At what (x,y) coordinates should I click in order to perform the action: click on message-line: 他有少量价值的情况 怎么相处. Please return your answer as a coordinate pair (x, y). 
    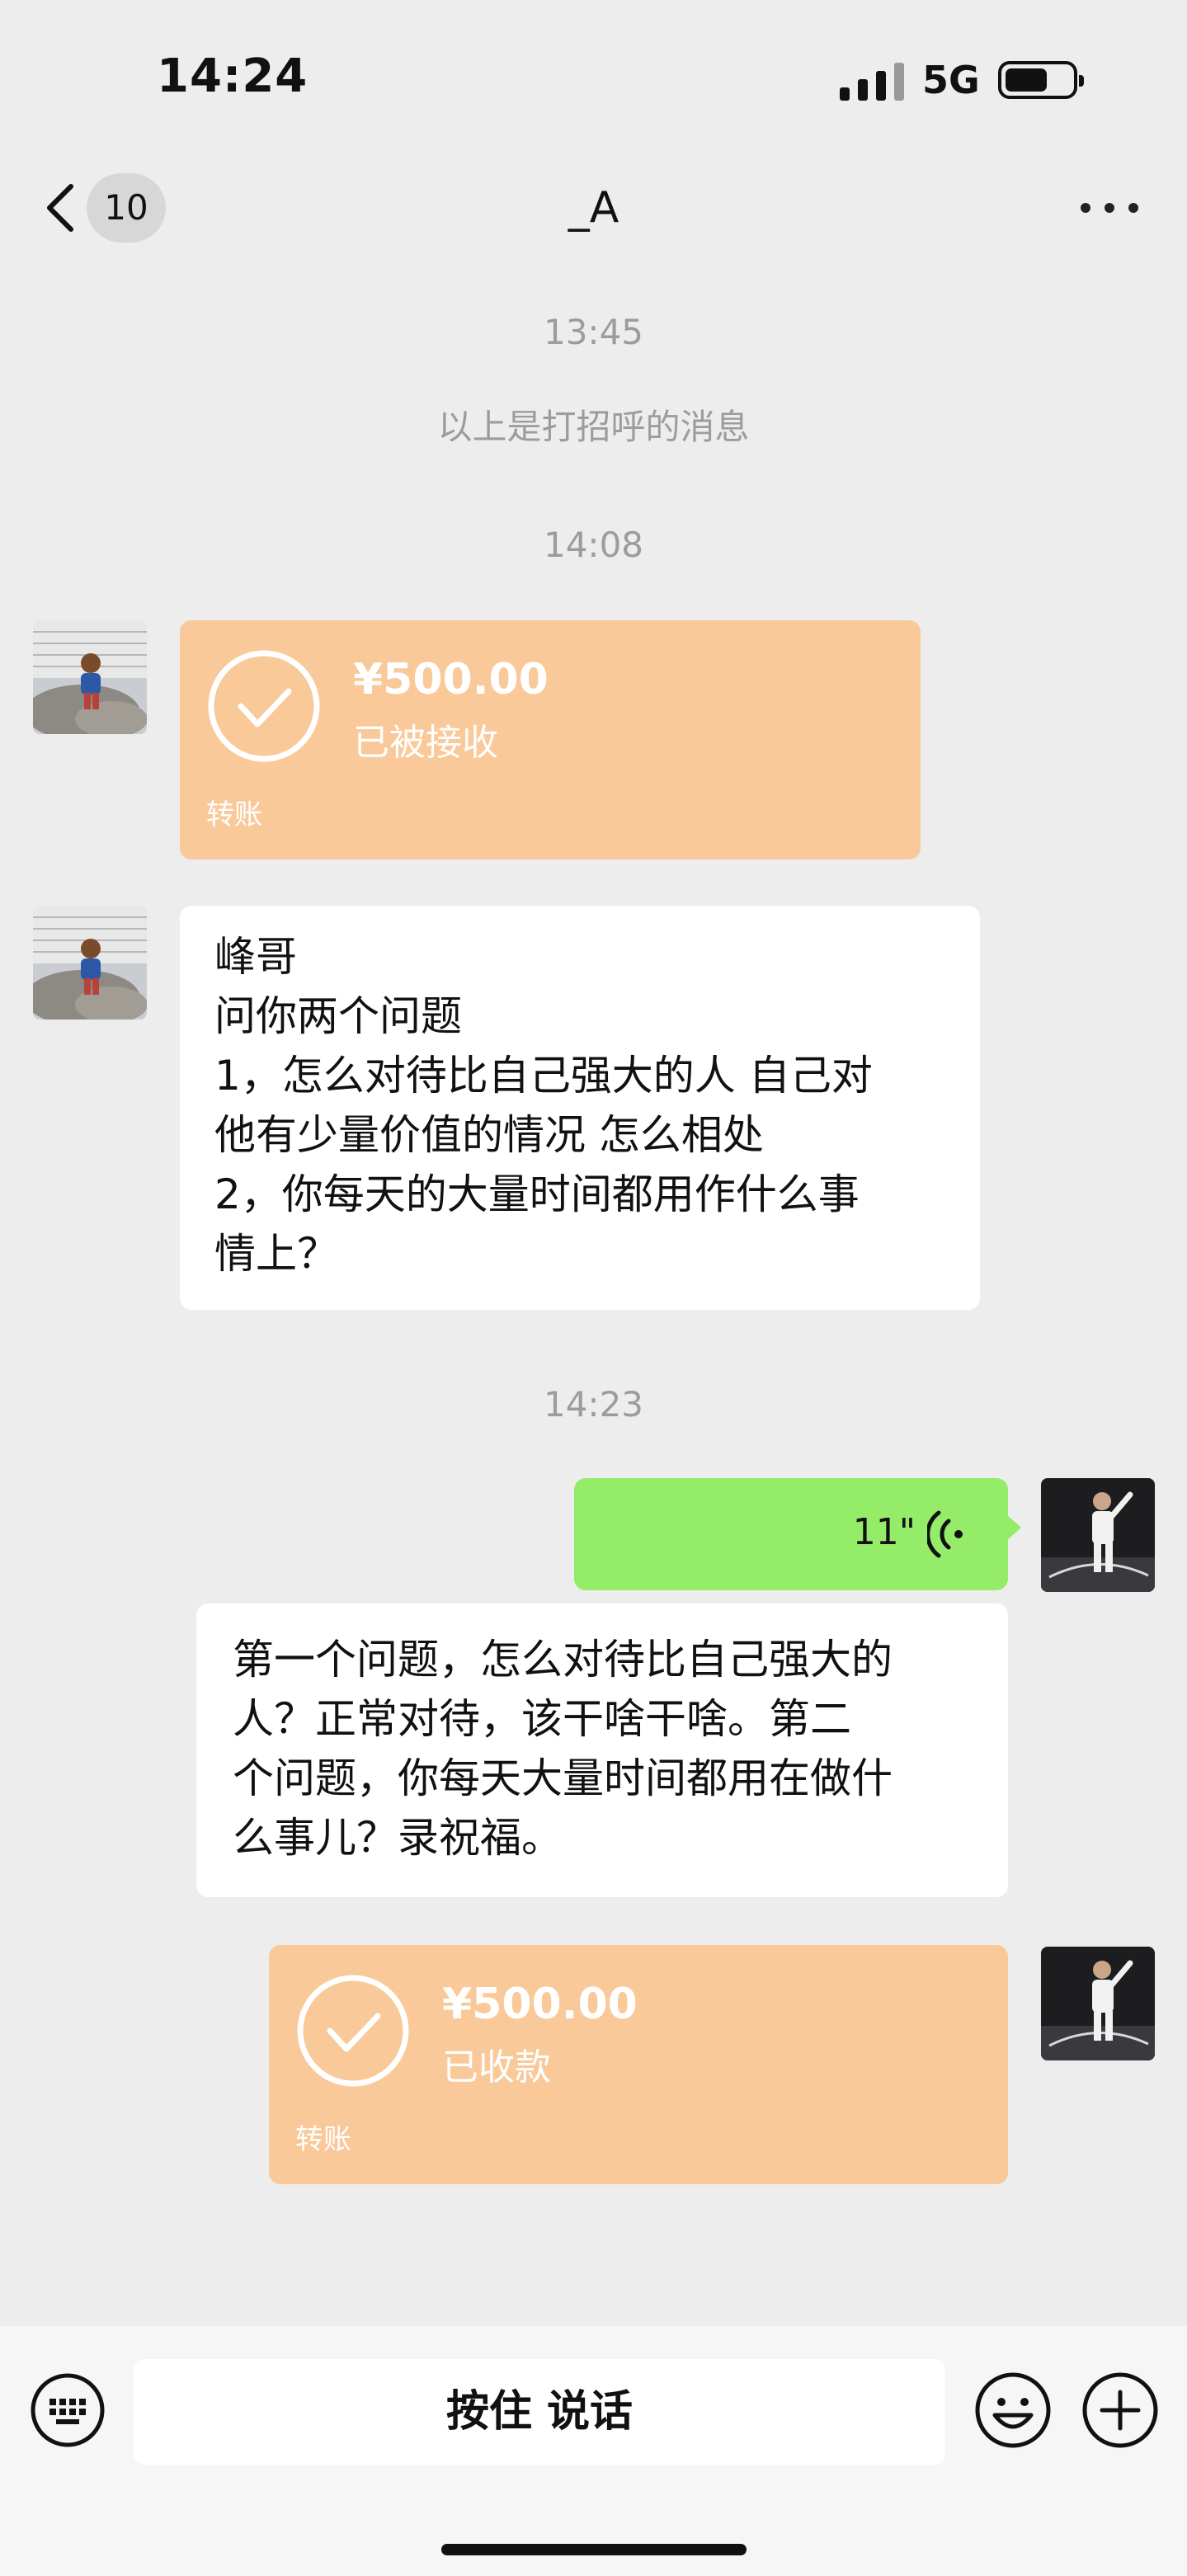
    Looking at the image, I should click on (489, 1135).